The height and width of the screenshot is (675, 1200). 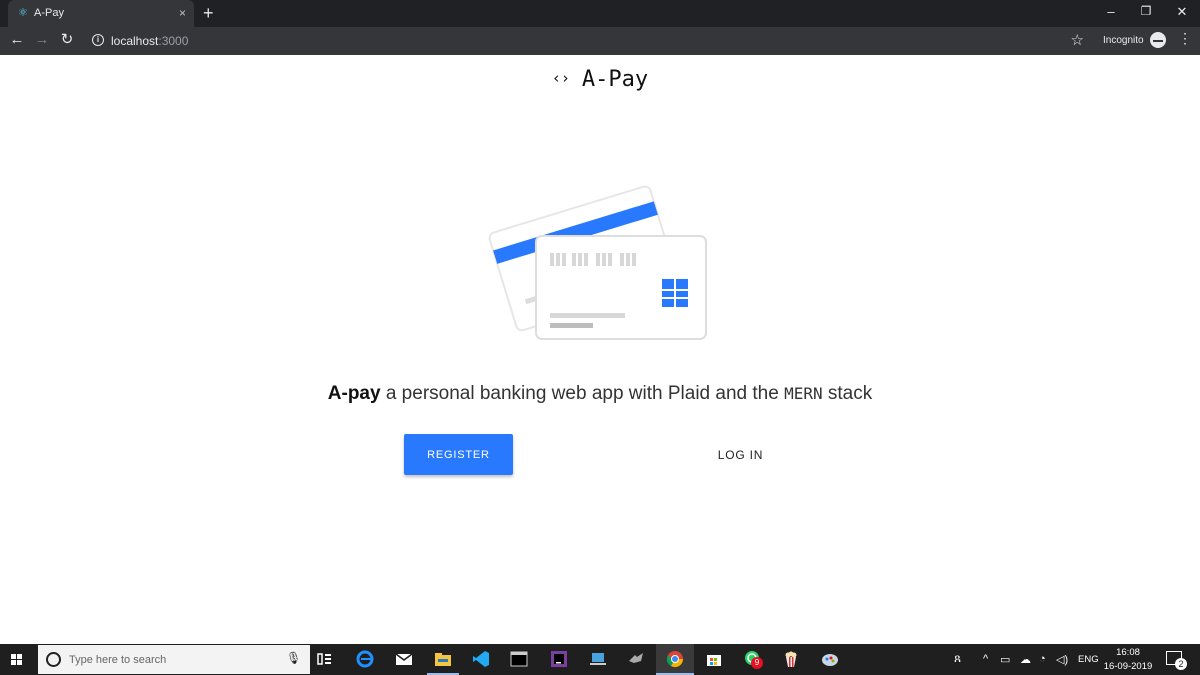 I want to click on file-explorer-icon, so click(x=443, y=659).